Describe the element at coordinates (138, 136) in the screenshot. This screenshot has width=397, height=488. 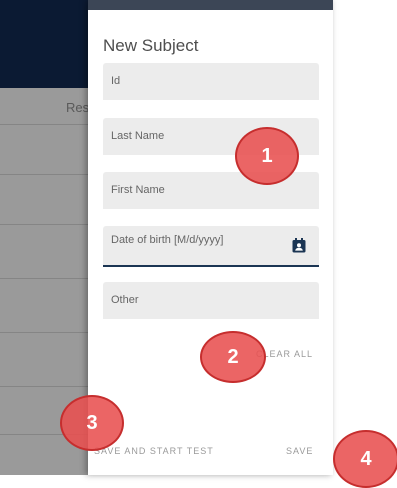
I see `last-name-placeholder: Last Name` at that location.